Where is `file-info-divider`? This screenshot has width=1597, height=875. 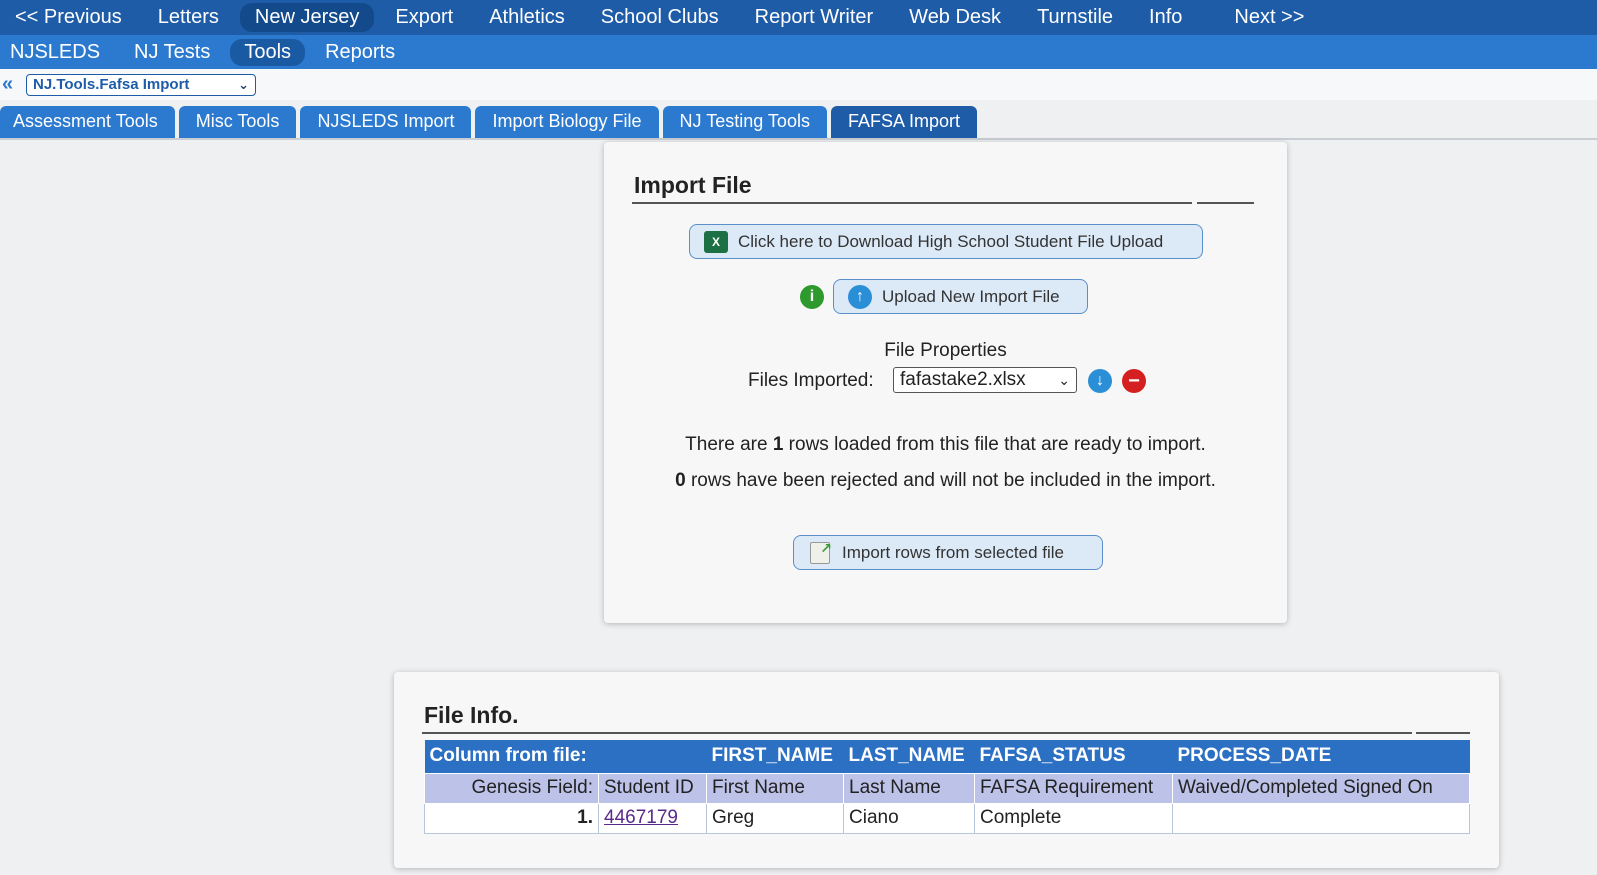 file-info-divider is located at coordinates (917, 733).